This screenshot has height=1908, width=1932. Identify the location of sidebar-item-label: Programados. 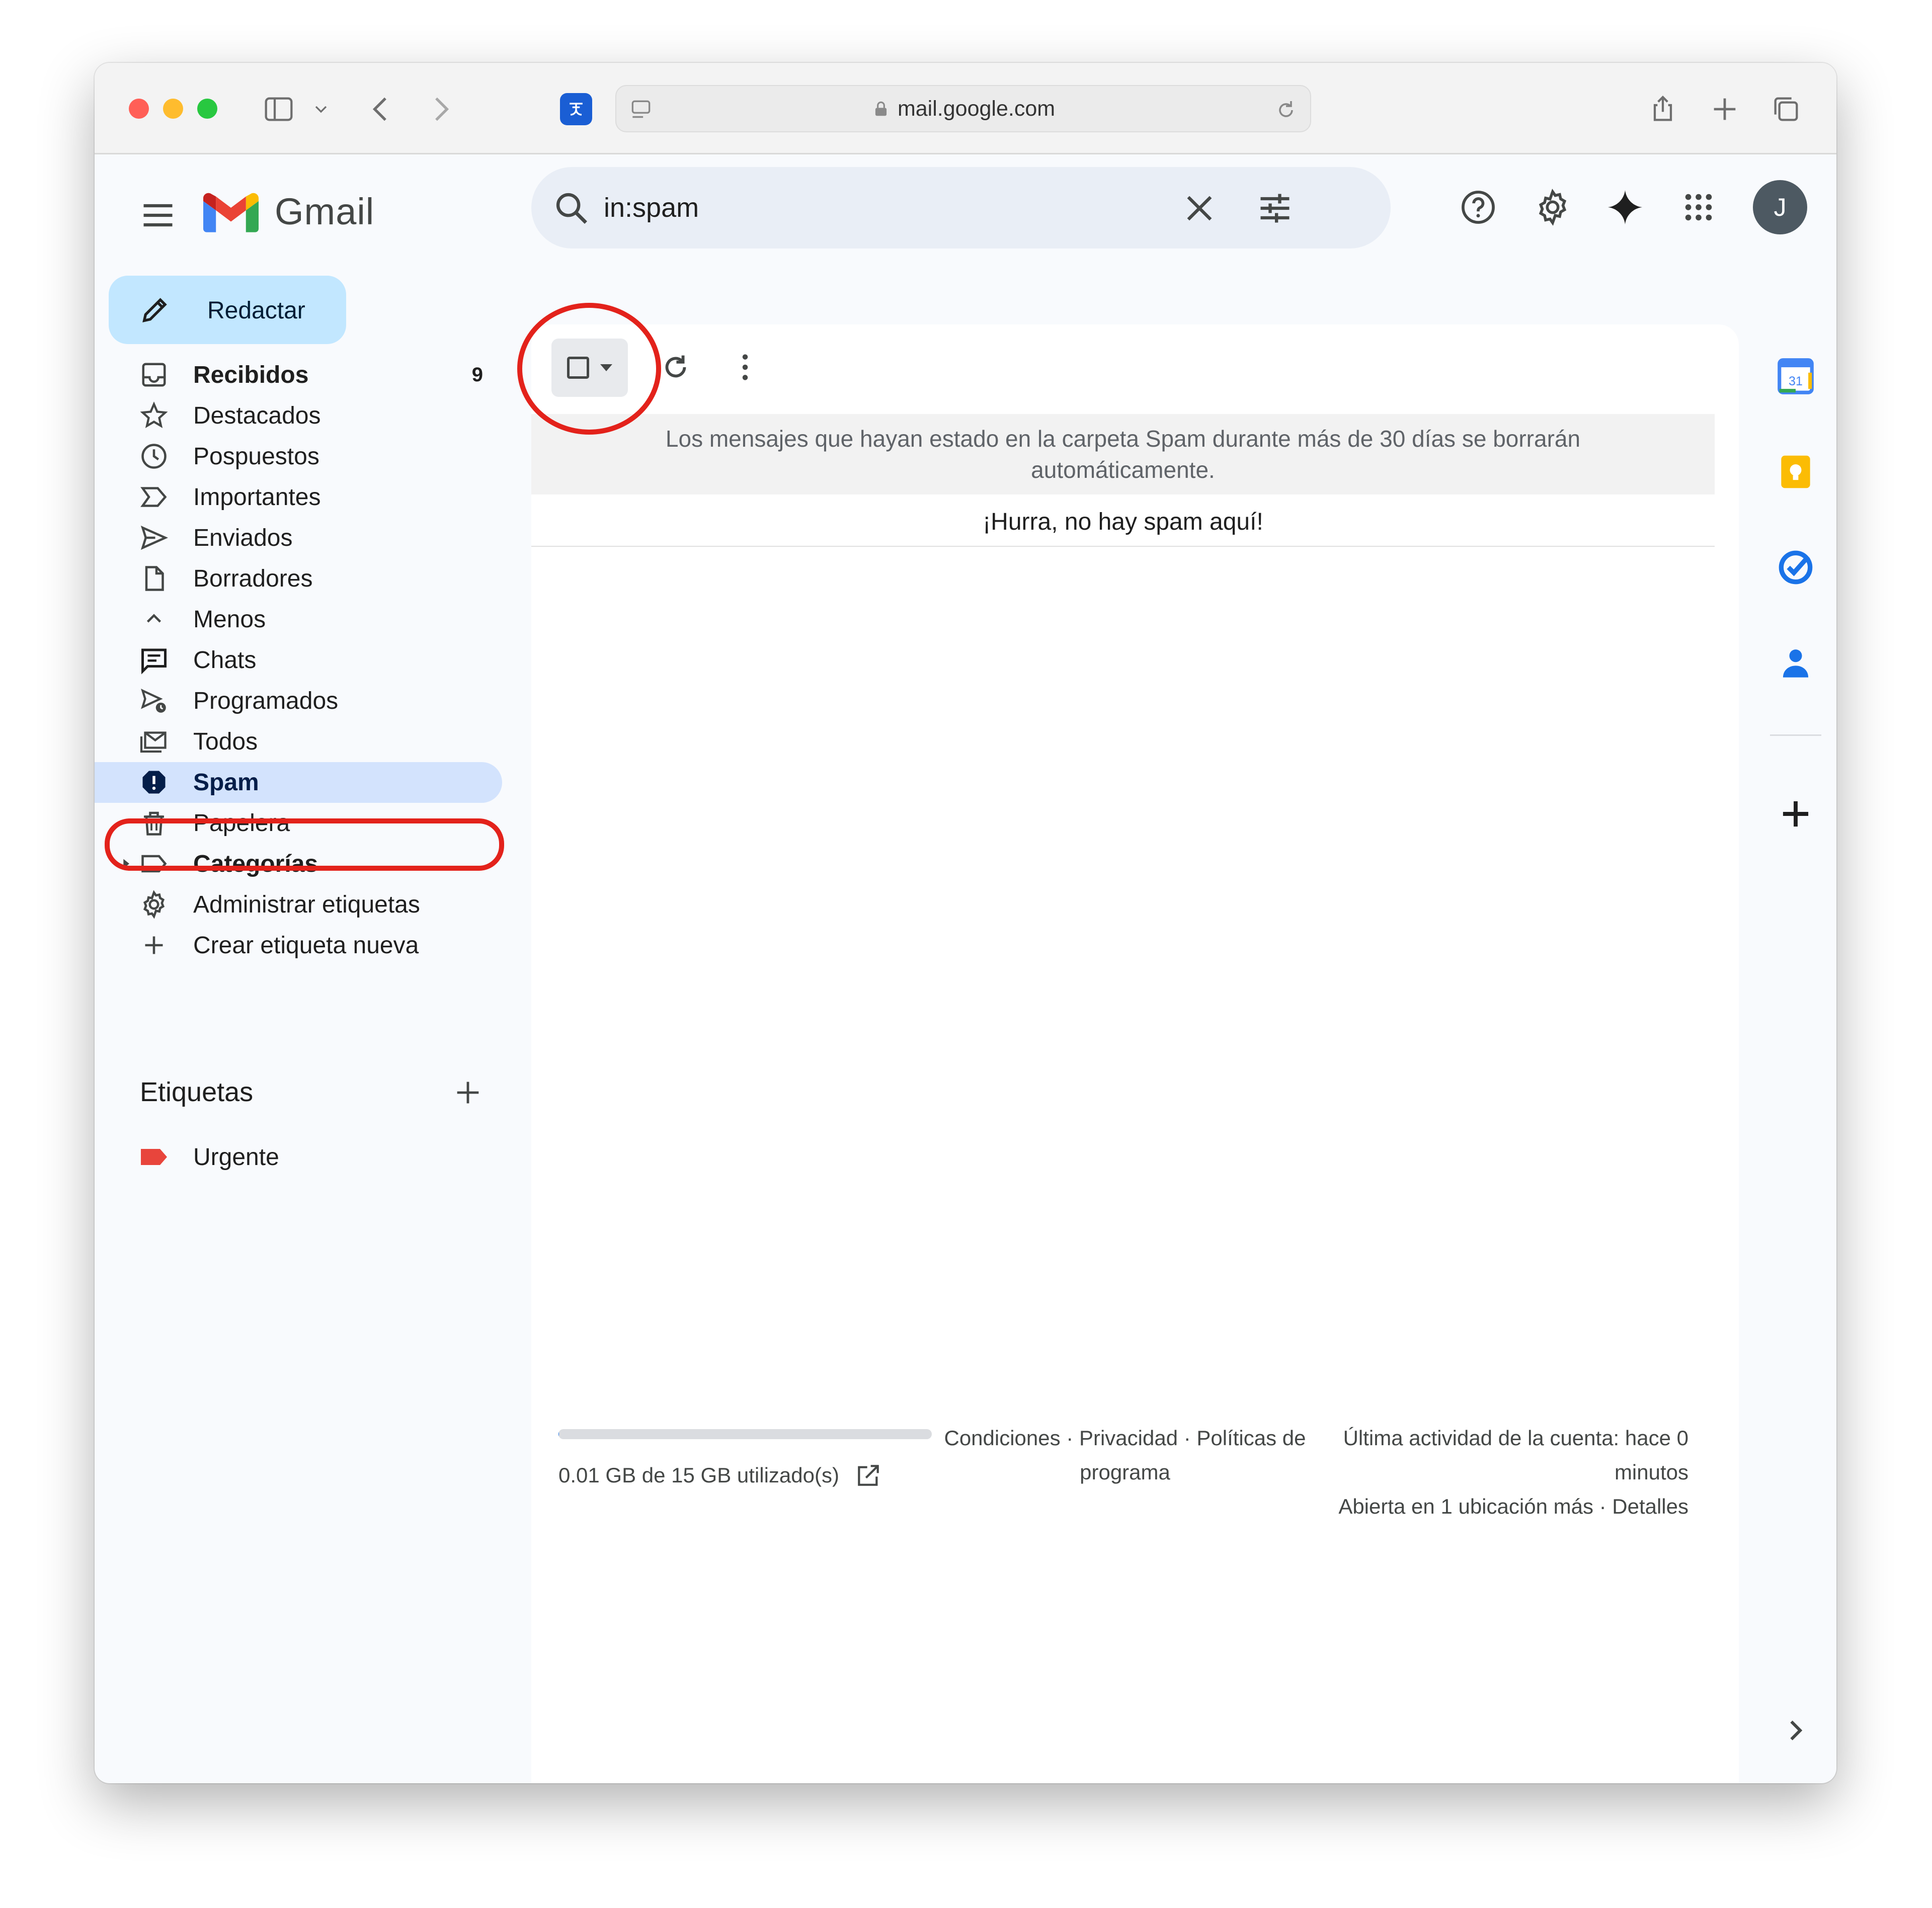
(266, 701).